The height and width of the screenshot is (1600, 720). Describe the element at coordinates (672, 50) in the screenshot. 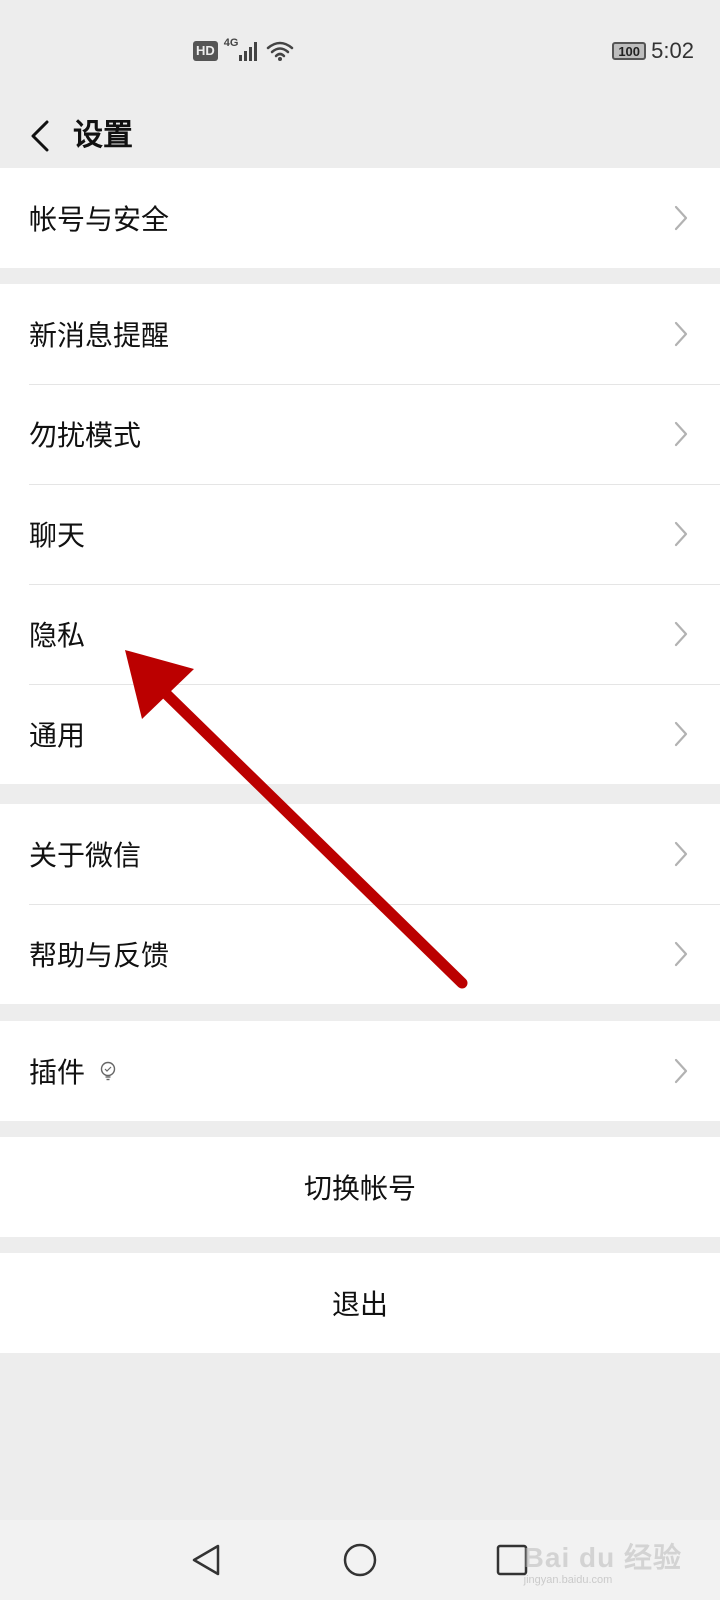

I see `clock: 5:02` at that location.